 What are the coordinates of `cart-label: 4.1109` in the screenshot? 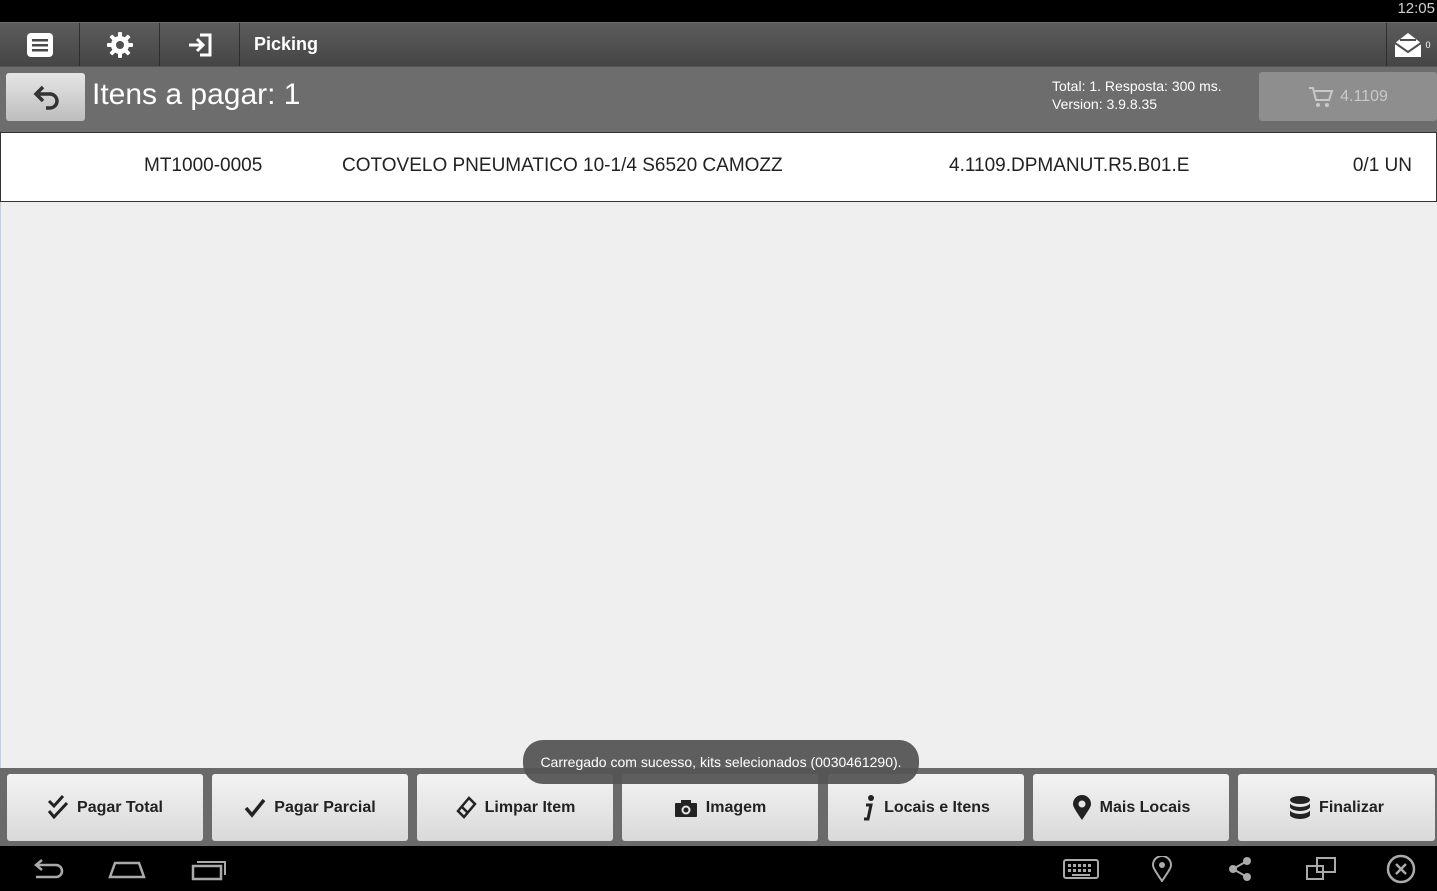 It's located at (1364, 96).